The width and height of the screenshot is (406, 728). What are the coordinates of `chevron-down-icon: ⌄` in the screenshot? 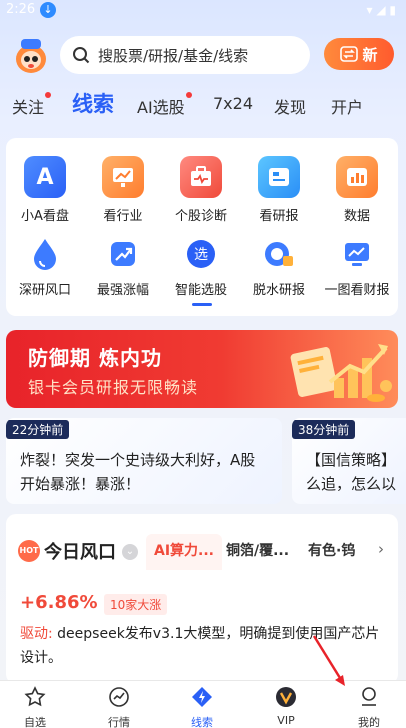 It's located at (130, 552).